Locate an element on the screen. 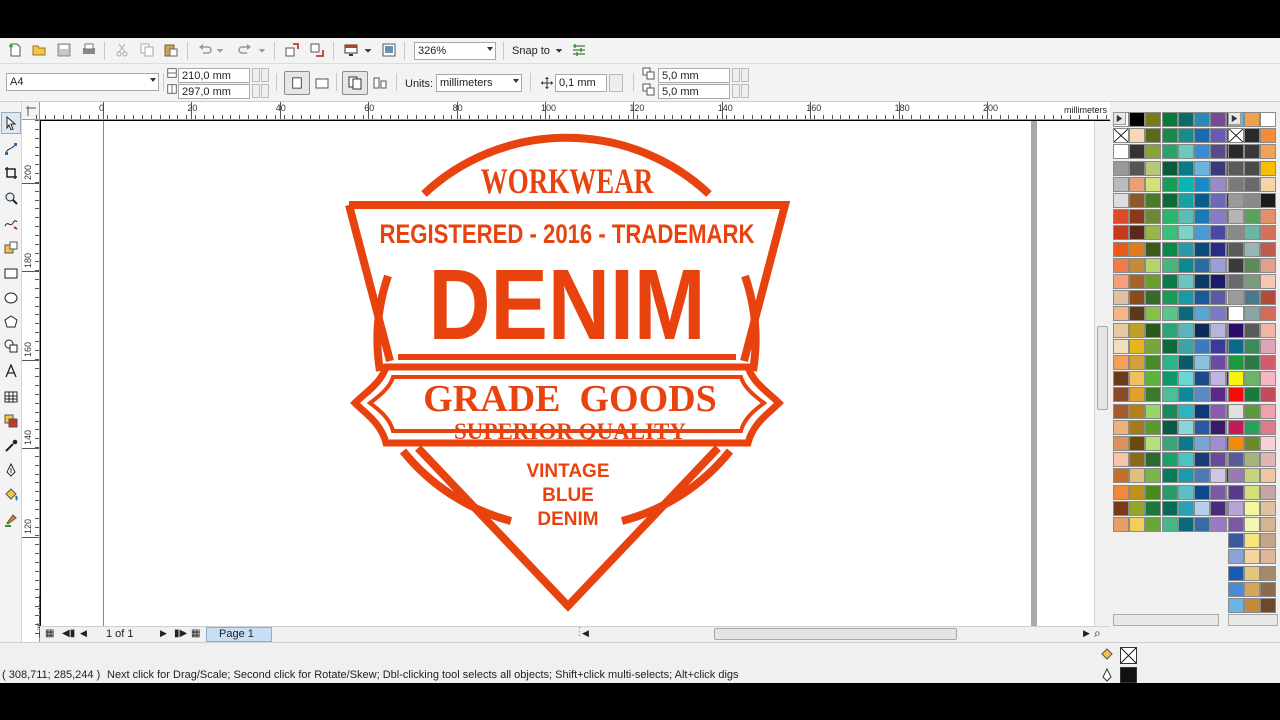  duplicate-distance-y-field: 5,0 mm is located at coordinates (694, 91).